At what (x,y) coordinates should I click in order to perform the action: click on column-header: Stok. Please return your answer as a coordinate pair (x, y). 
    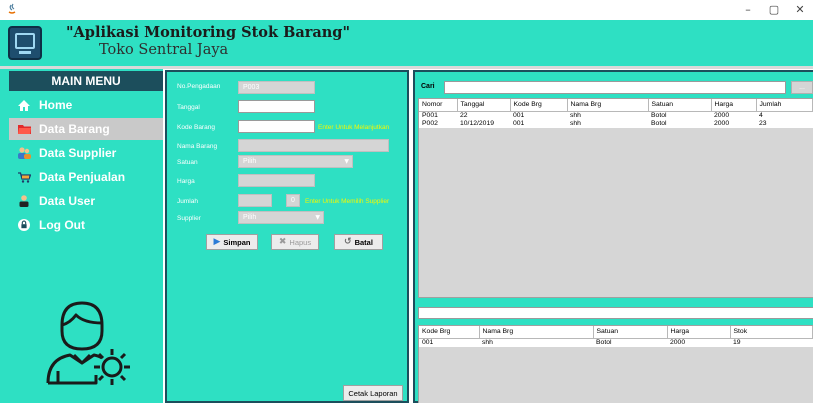
    Looking at the image, I should click on (771, 332).